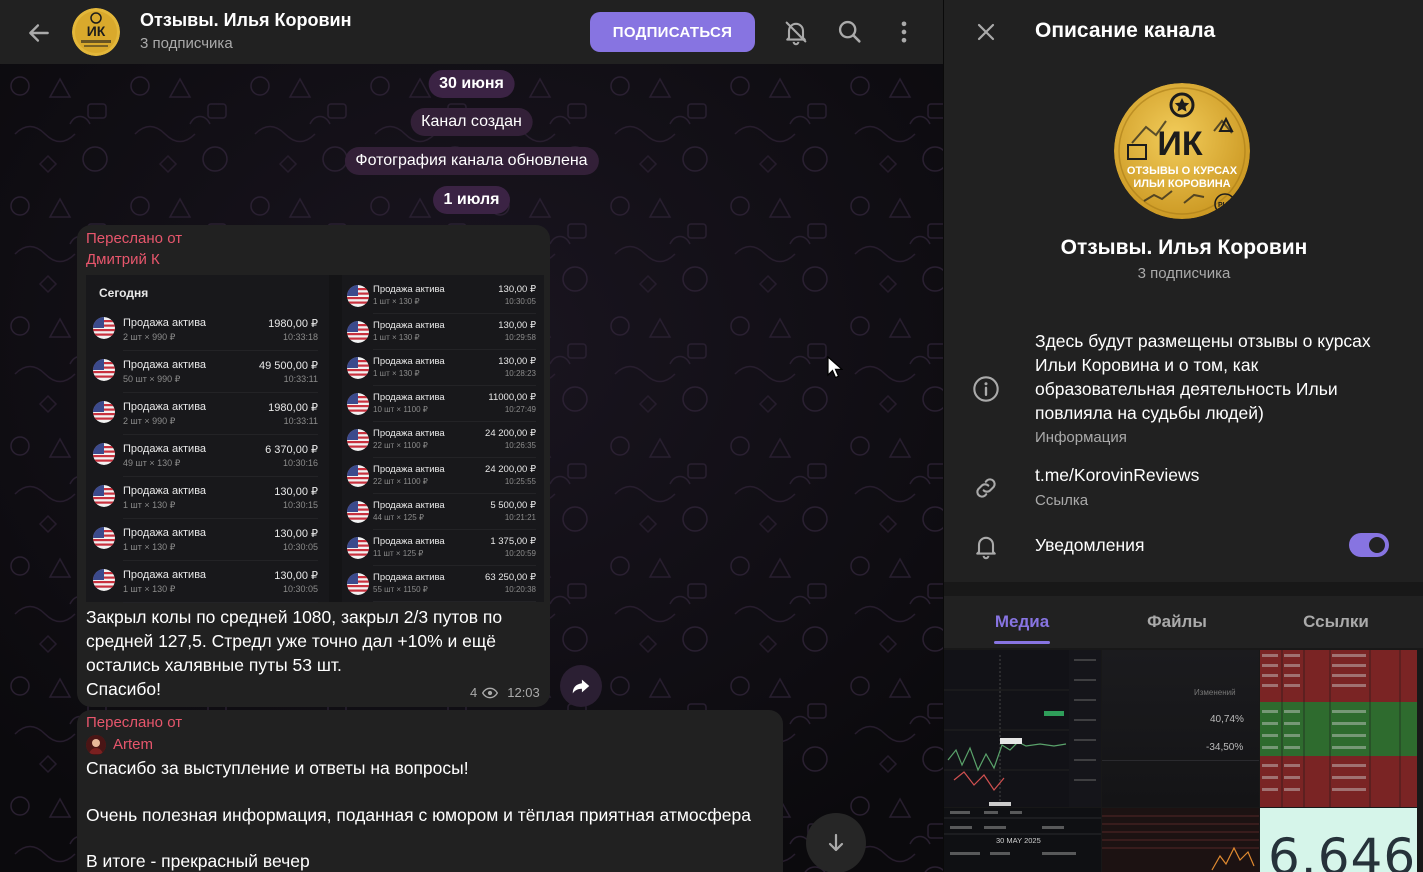 This screenshot has height=872, width=1423. I want to click on transaction-time: 10:33:18, so click(300, 337).